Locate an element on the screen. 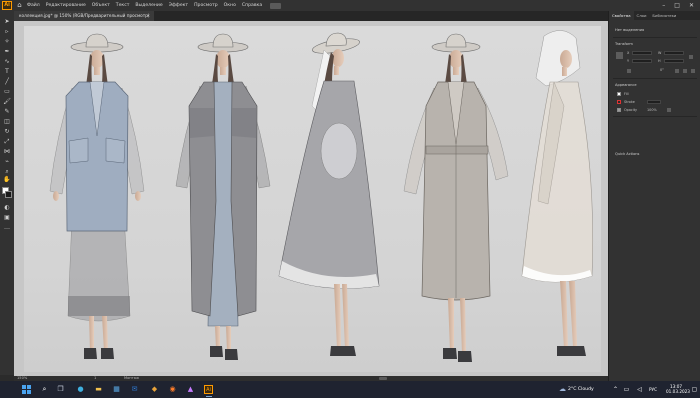 Image resolution: width=700 pixels, height=398 pixels. rectangle-tool-icon: ▭ is located at coordinates (7, 92).